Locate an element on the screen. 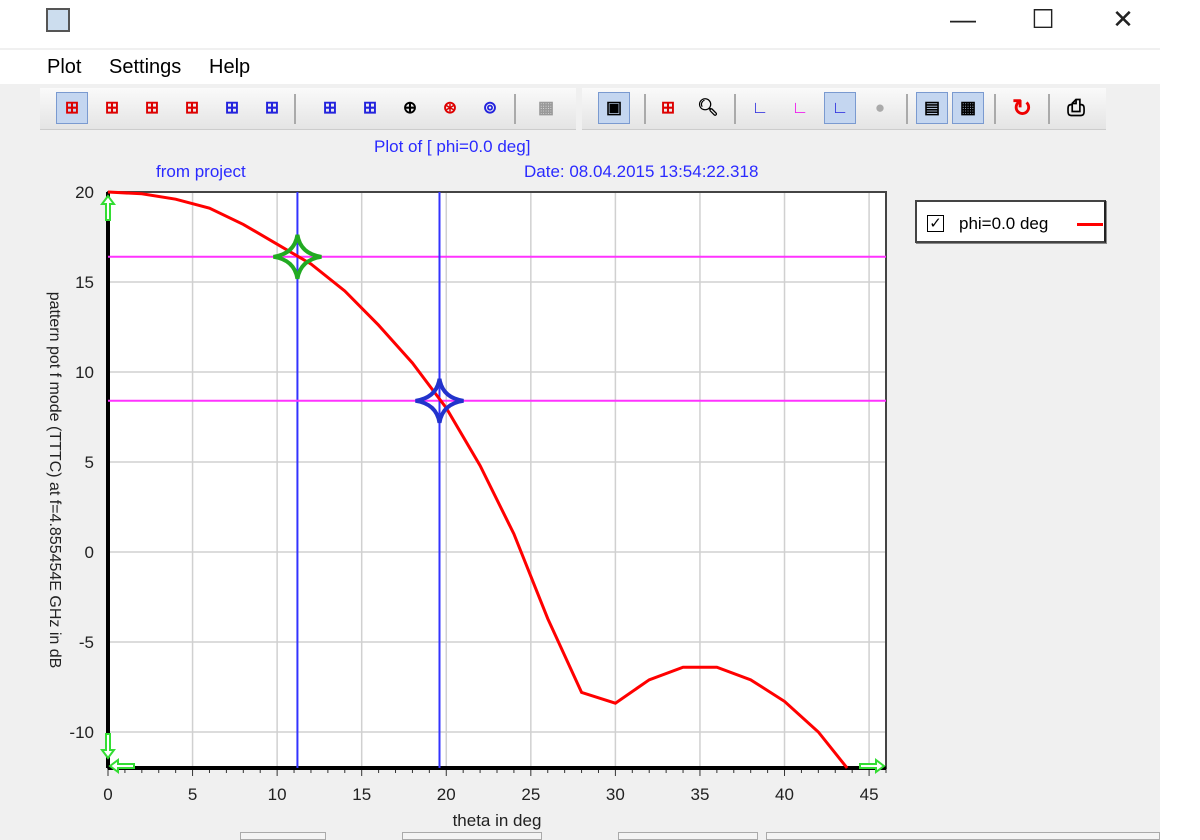 The width and height of the screenshot is (1200, 840). deg-icon: ⊞ is located at coordinates (330, 108).